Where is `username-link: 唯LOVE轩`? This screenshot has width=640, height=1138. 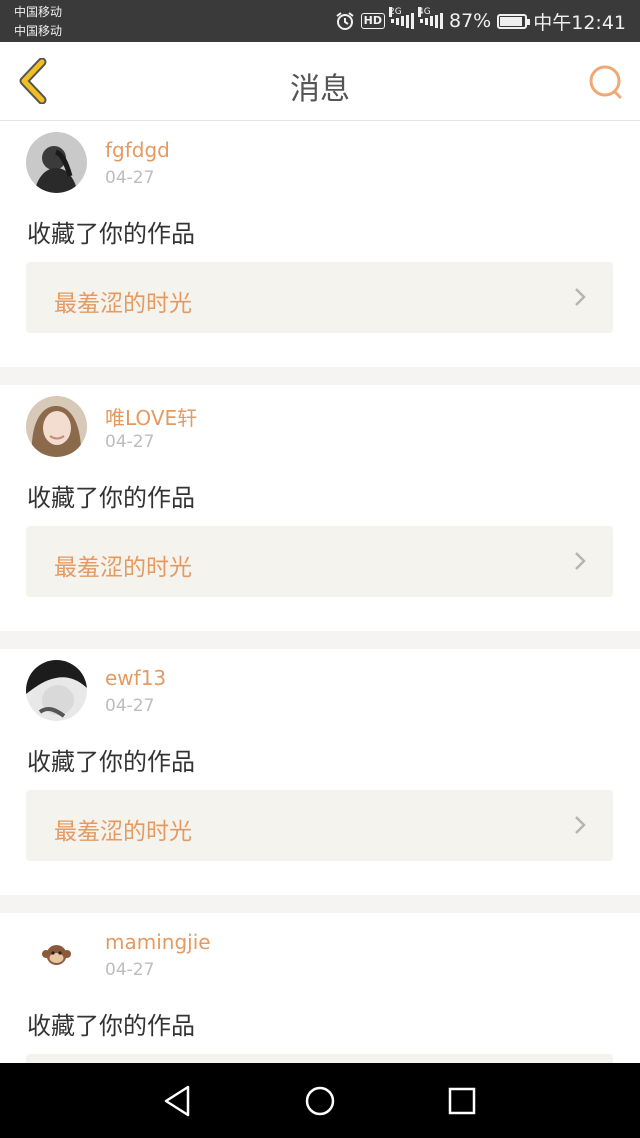 username-link: 唯LOVE轩 is located at coordinates (151, 416).